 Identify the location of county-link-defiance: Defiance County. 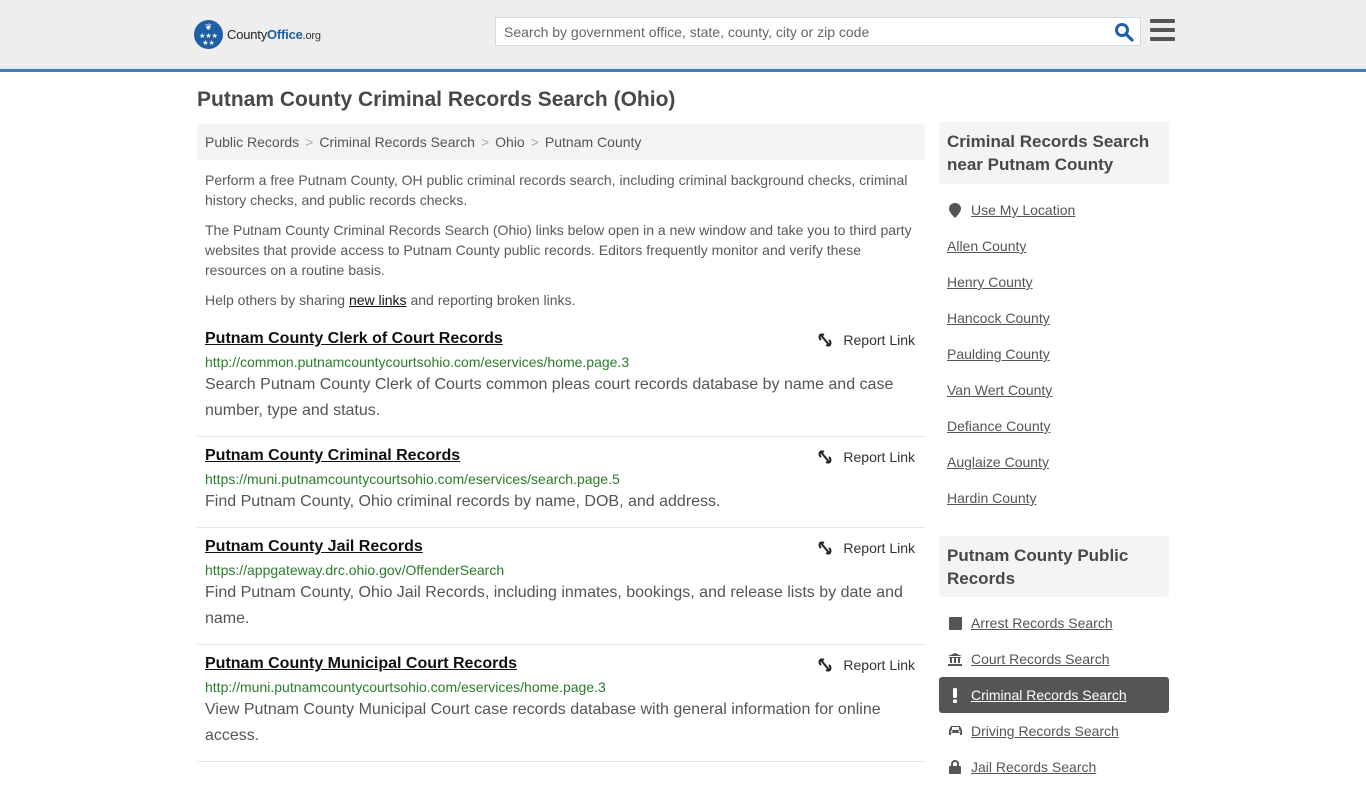
(999, 426).